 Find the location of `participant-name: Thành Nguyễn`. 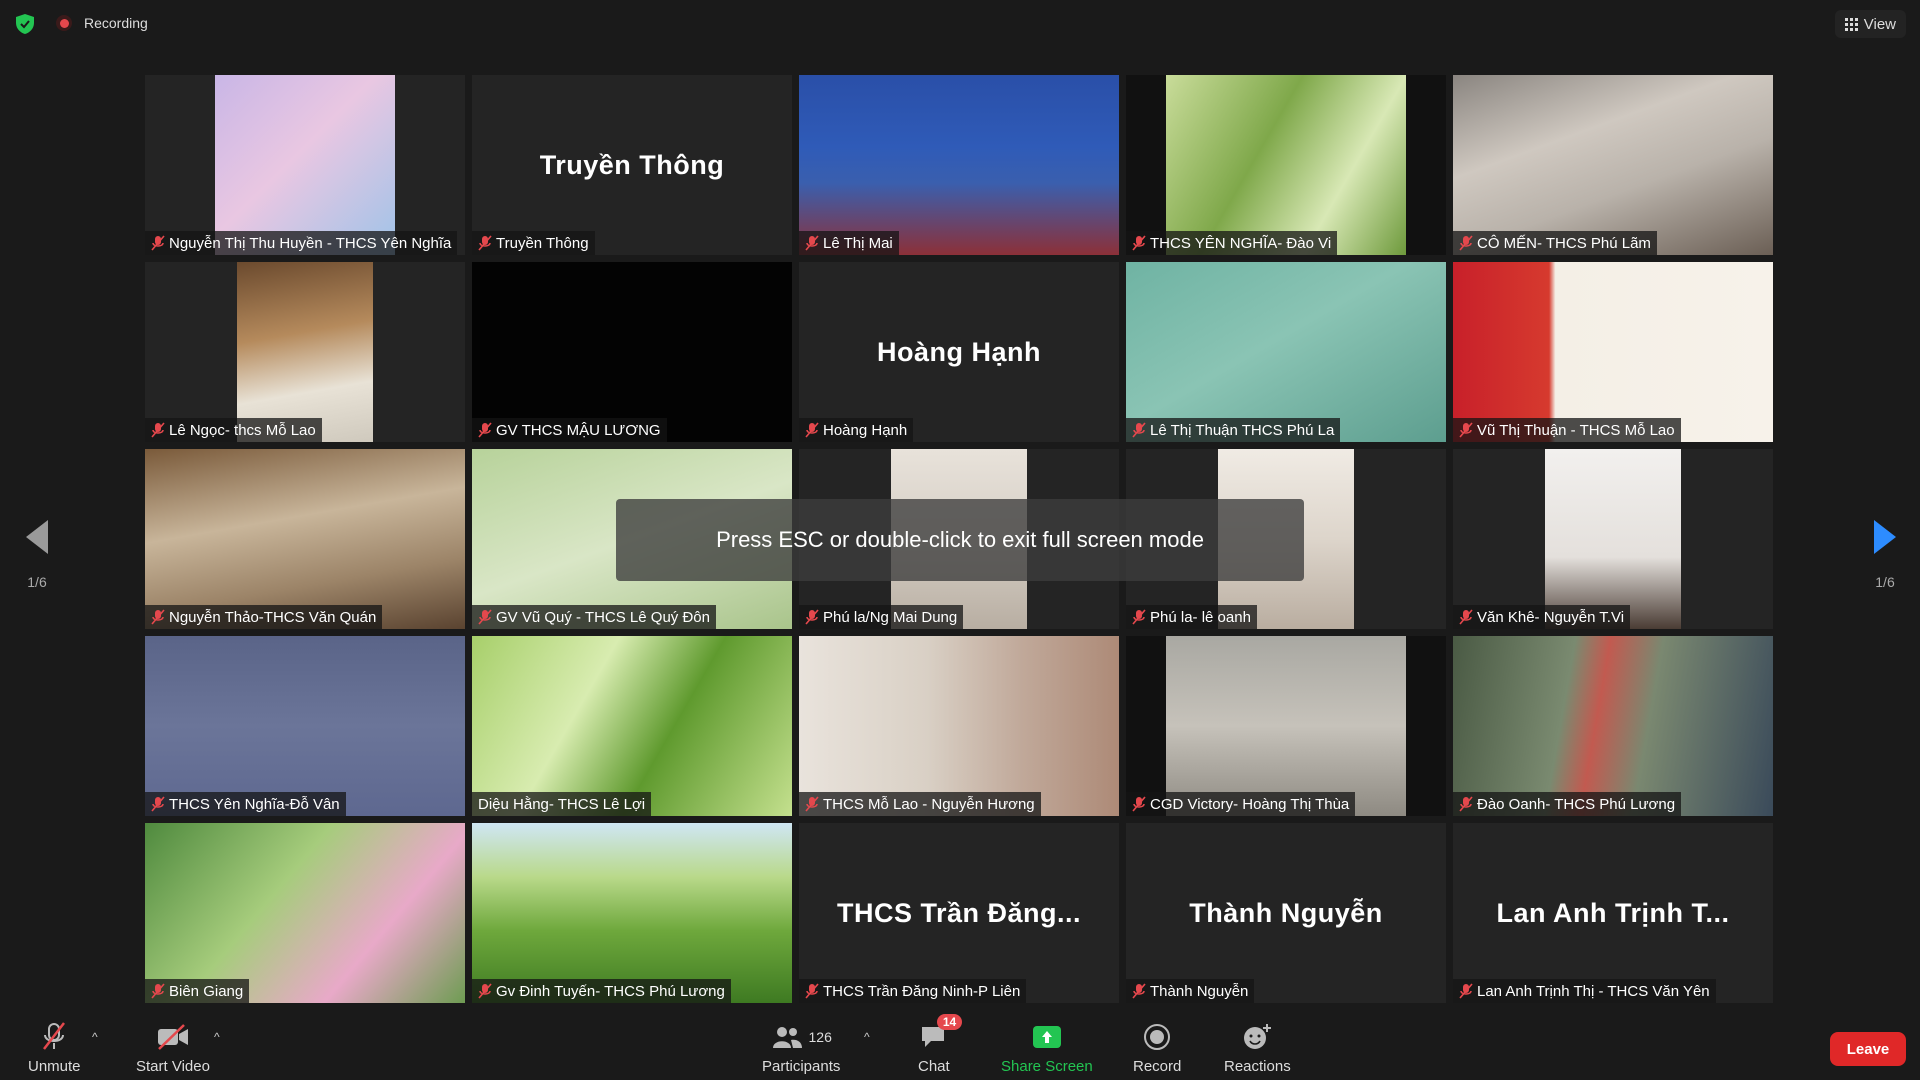

participant-name: Thành Nguyễn is located at coordinates (1199, 991).